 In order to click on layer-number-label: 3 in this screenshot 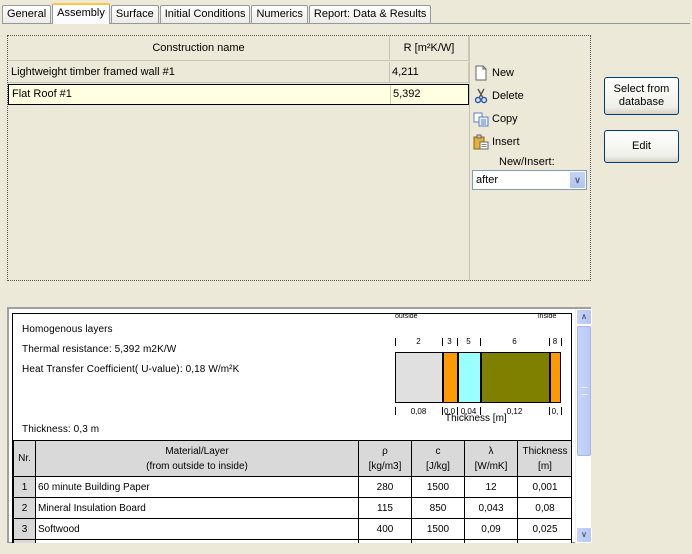, I will do `click(449, 341)`.